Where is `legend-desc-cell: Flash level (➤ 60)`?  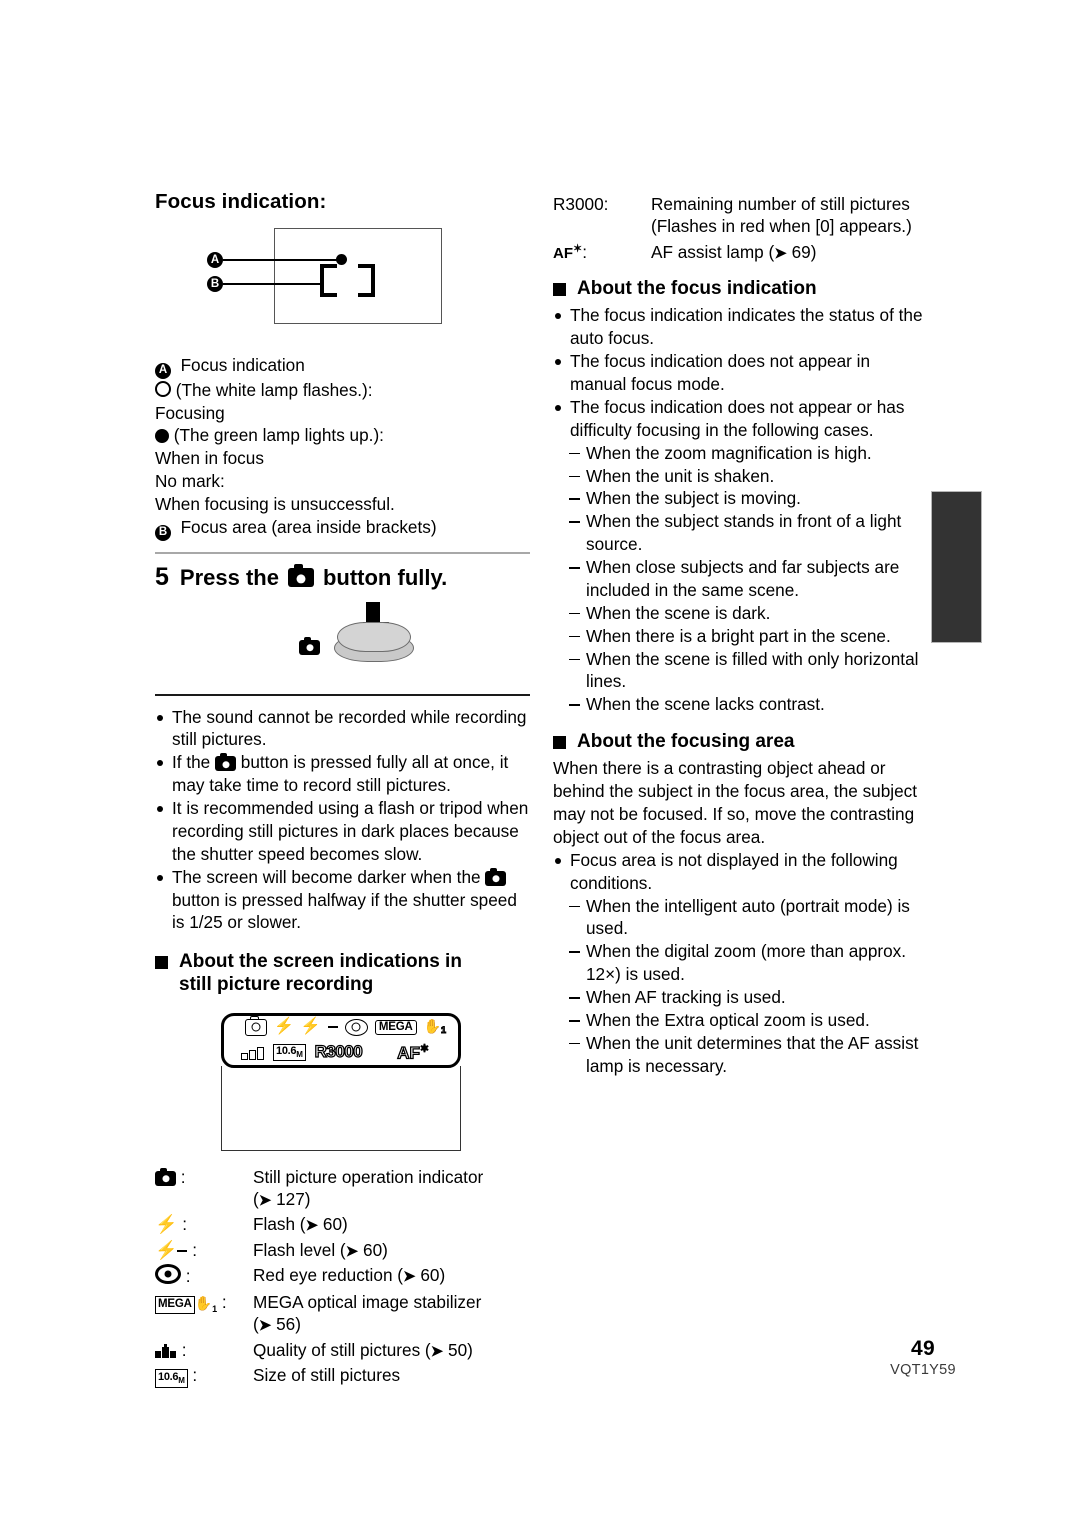
legend-desc-cell: Flash level (➤ 60) is located at coordinates (320, 1249).